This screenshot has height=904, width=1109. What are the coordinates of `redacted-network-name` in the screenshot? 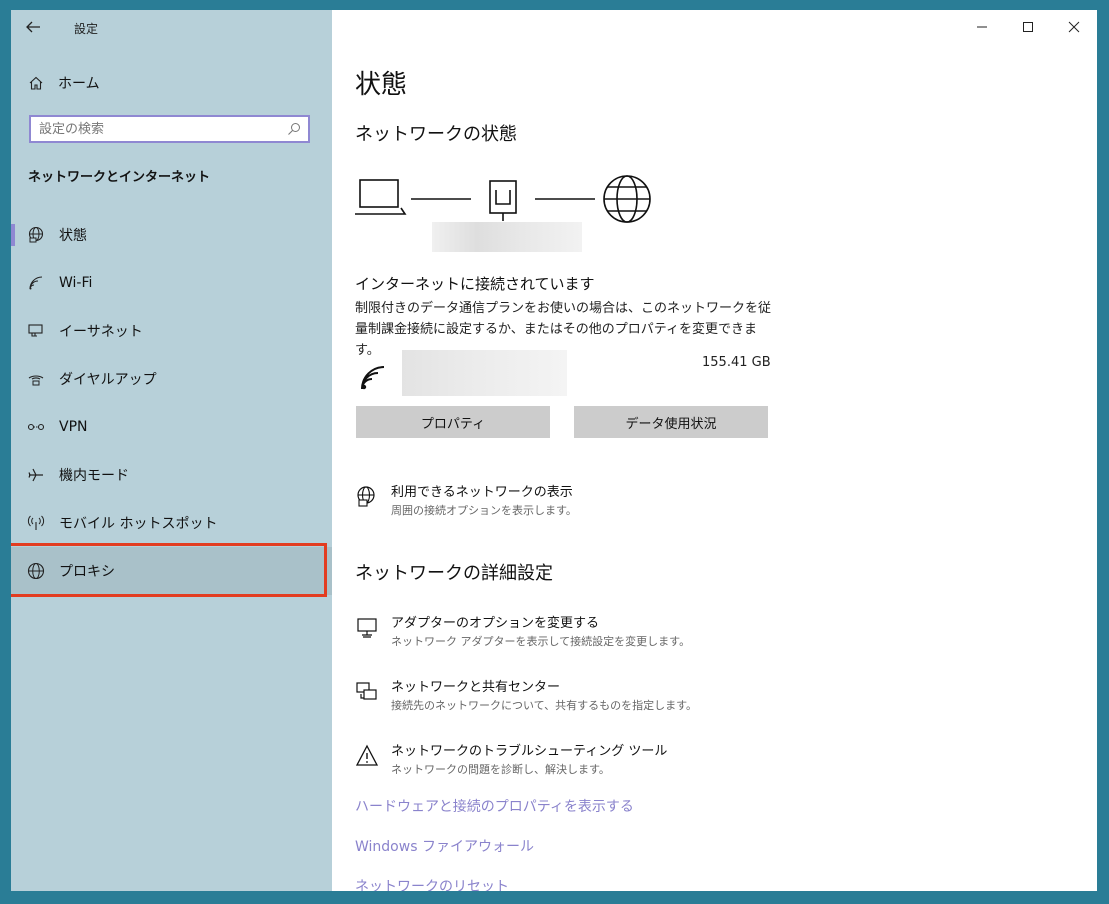 It's located at (507, 237).